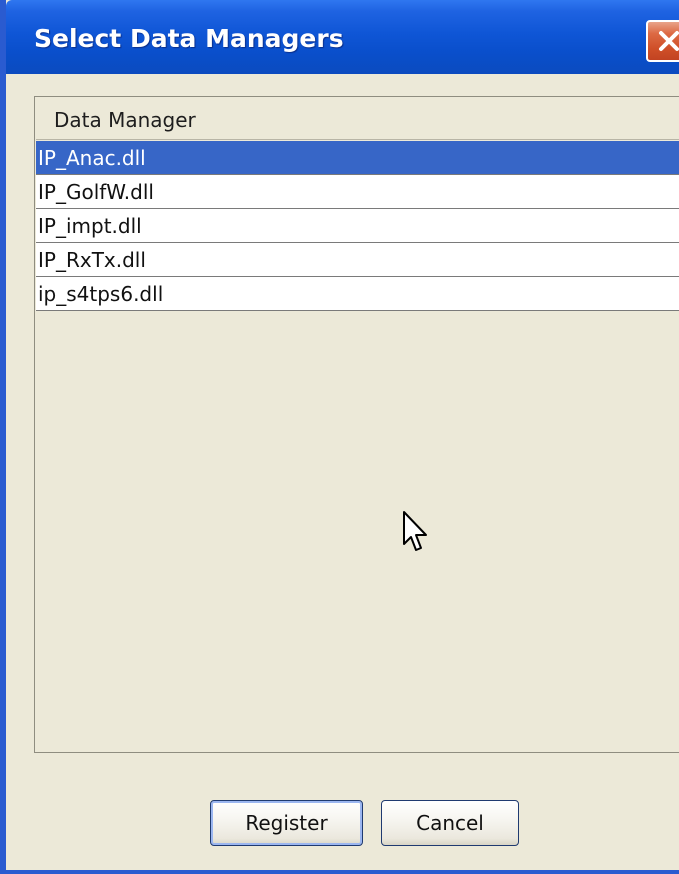  What do you see at coordinates (357, 192) in the screenshot?
I see `list-item: IP_GolfW.dll` at bounding box center [357, 192].